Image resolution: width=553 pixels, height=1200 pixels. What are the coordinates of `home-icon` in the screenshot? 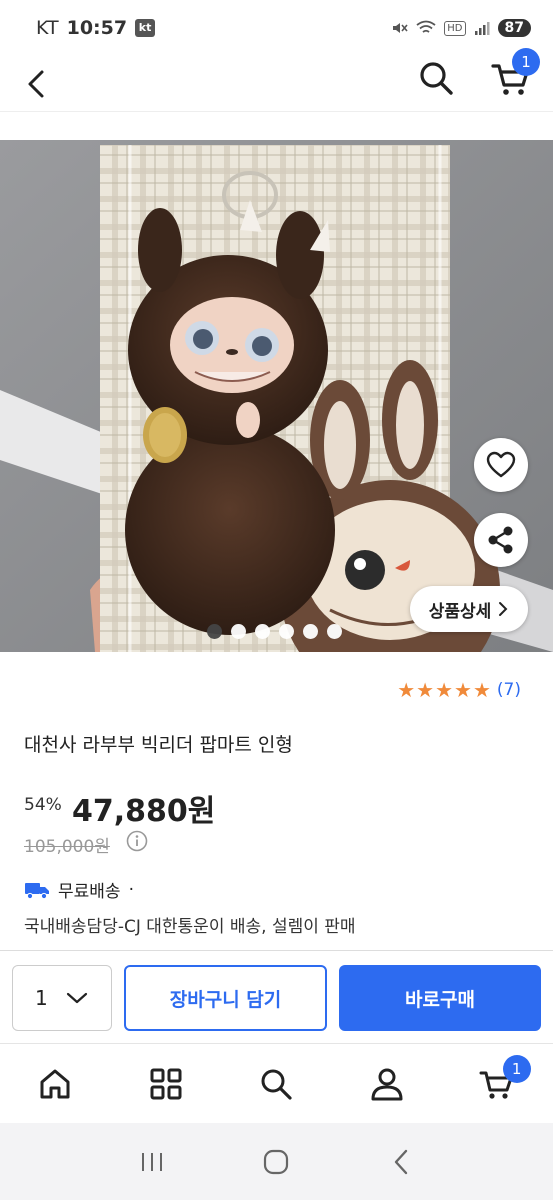 It's located at (55, 1084).